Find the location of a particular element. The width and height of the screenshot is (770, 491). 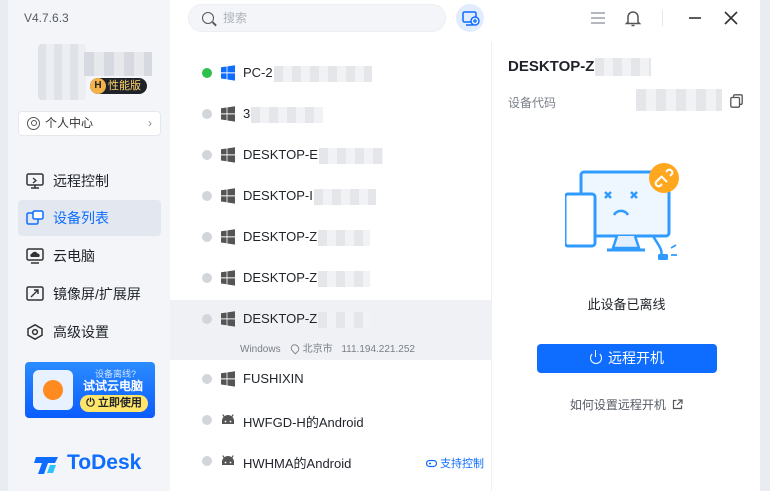

username-redacted is located at coordinates (118, 64).